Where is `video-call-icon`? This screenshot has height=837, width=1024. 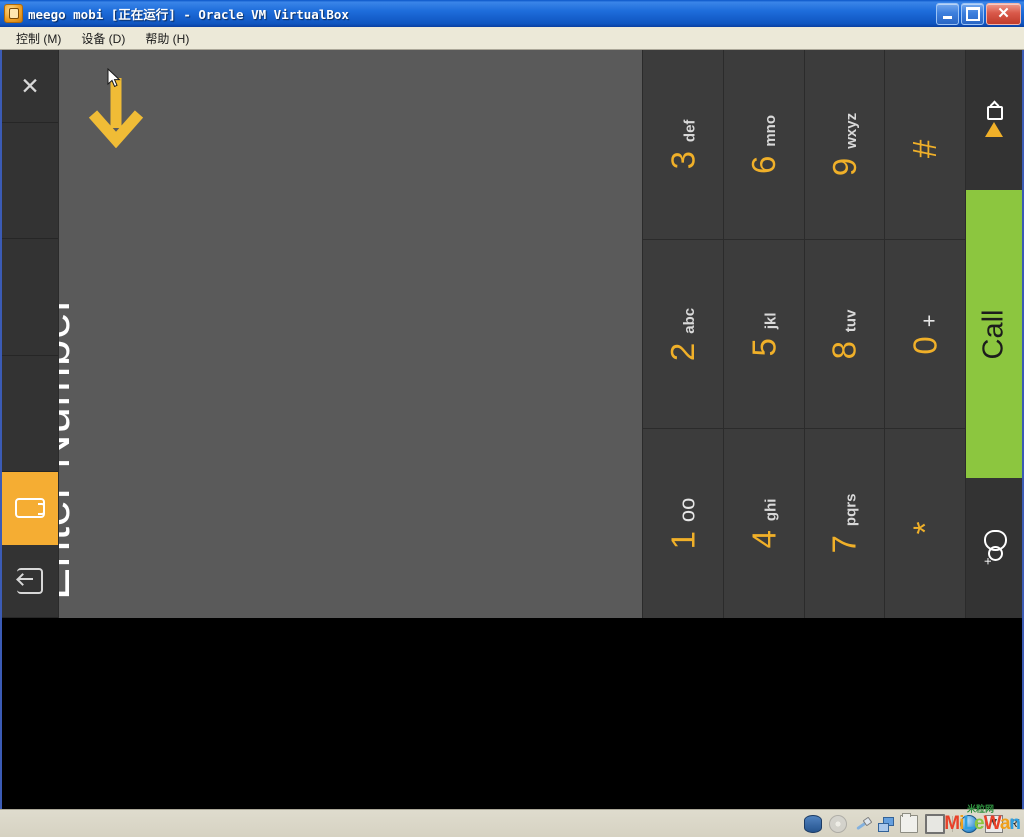
video-call-icon is located at coordinates (994, 120).